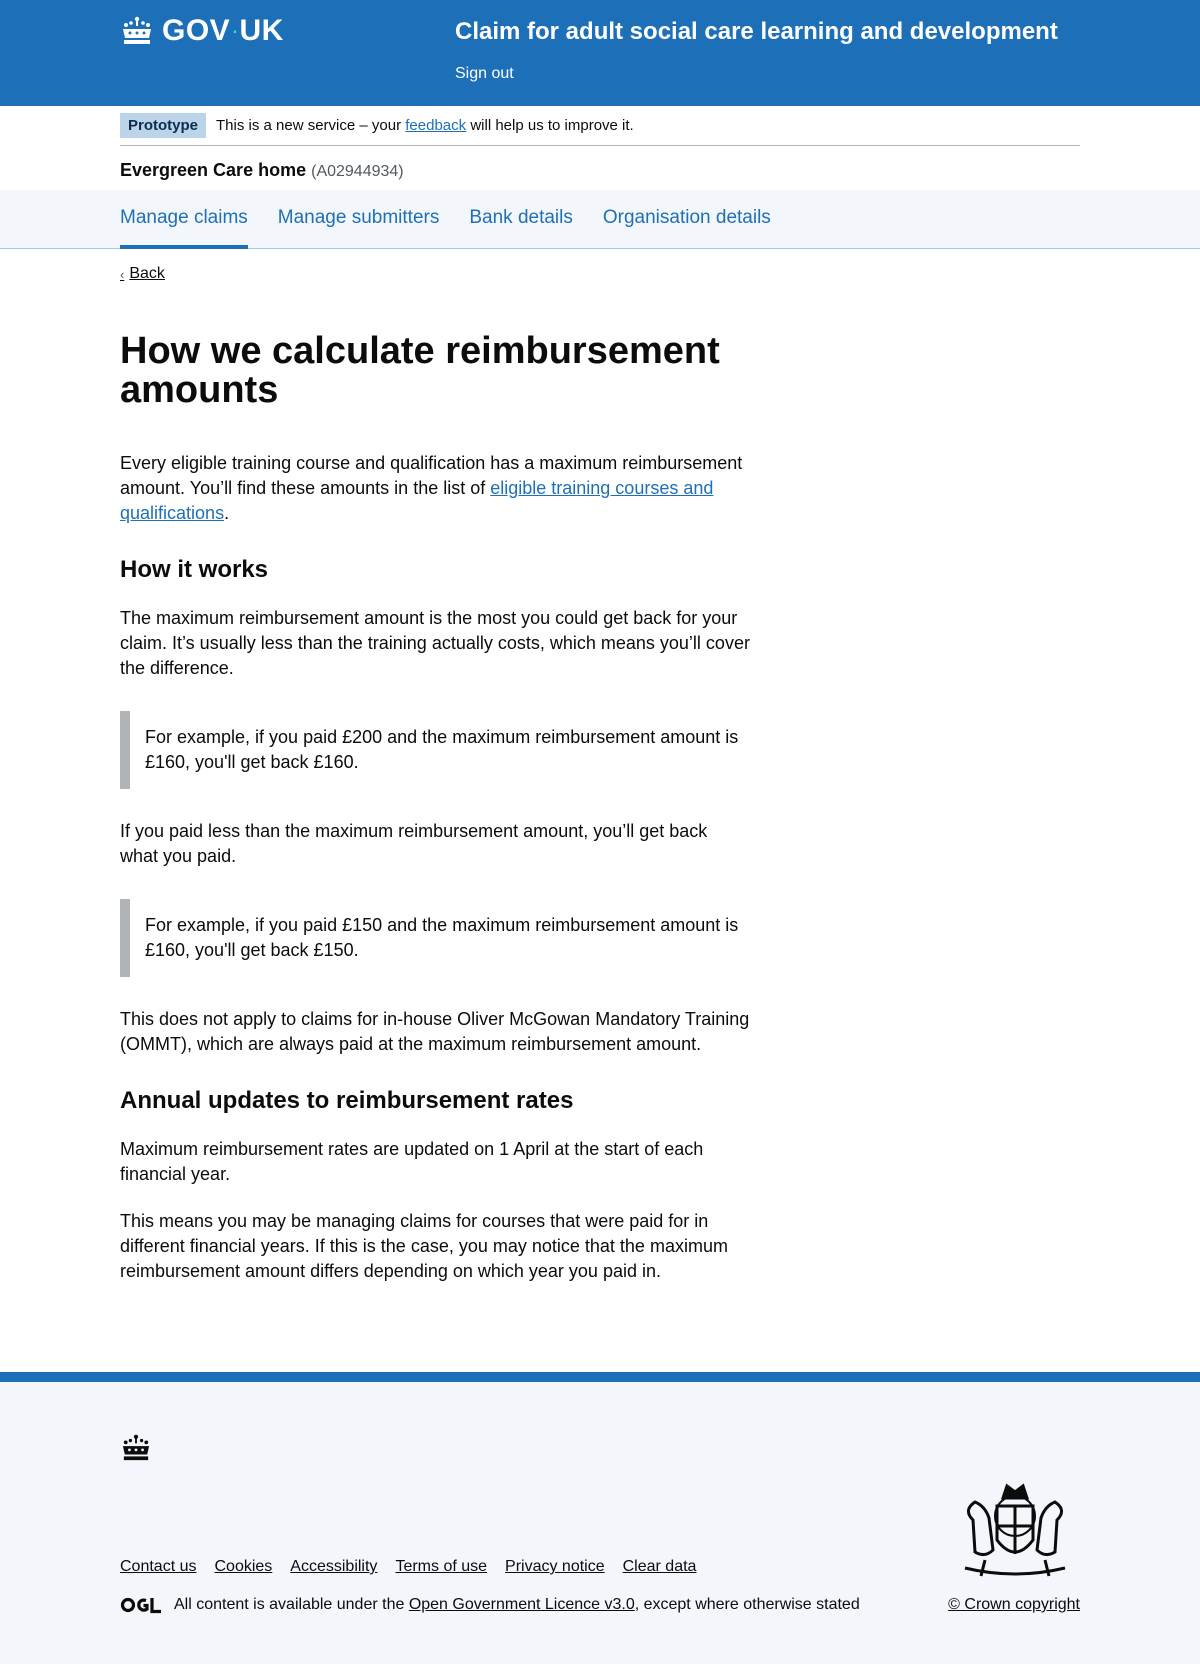  What do you see at coordinates (227, 513) in the screenshot?
I see `intro-text-after: .` at bounding box center [227, 513].